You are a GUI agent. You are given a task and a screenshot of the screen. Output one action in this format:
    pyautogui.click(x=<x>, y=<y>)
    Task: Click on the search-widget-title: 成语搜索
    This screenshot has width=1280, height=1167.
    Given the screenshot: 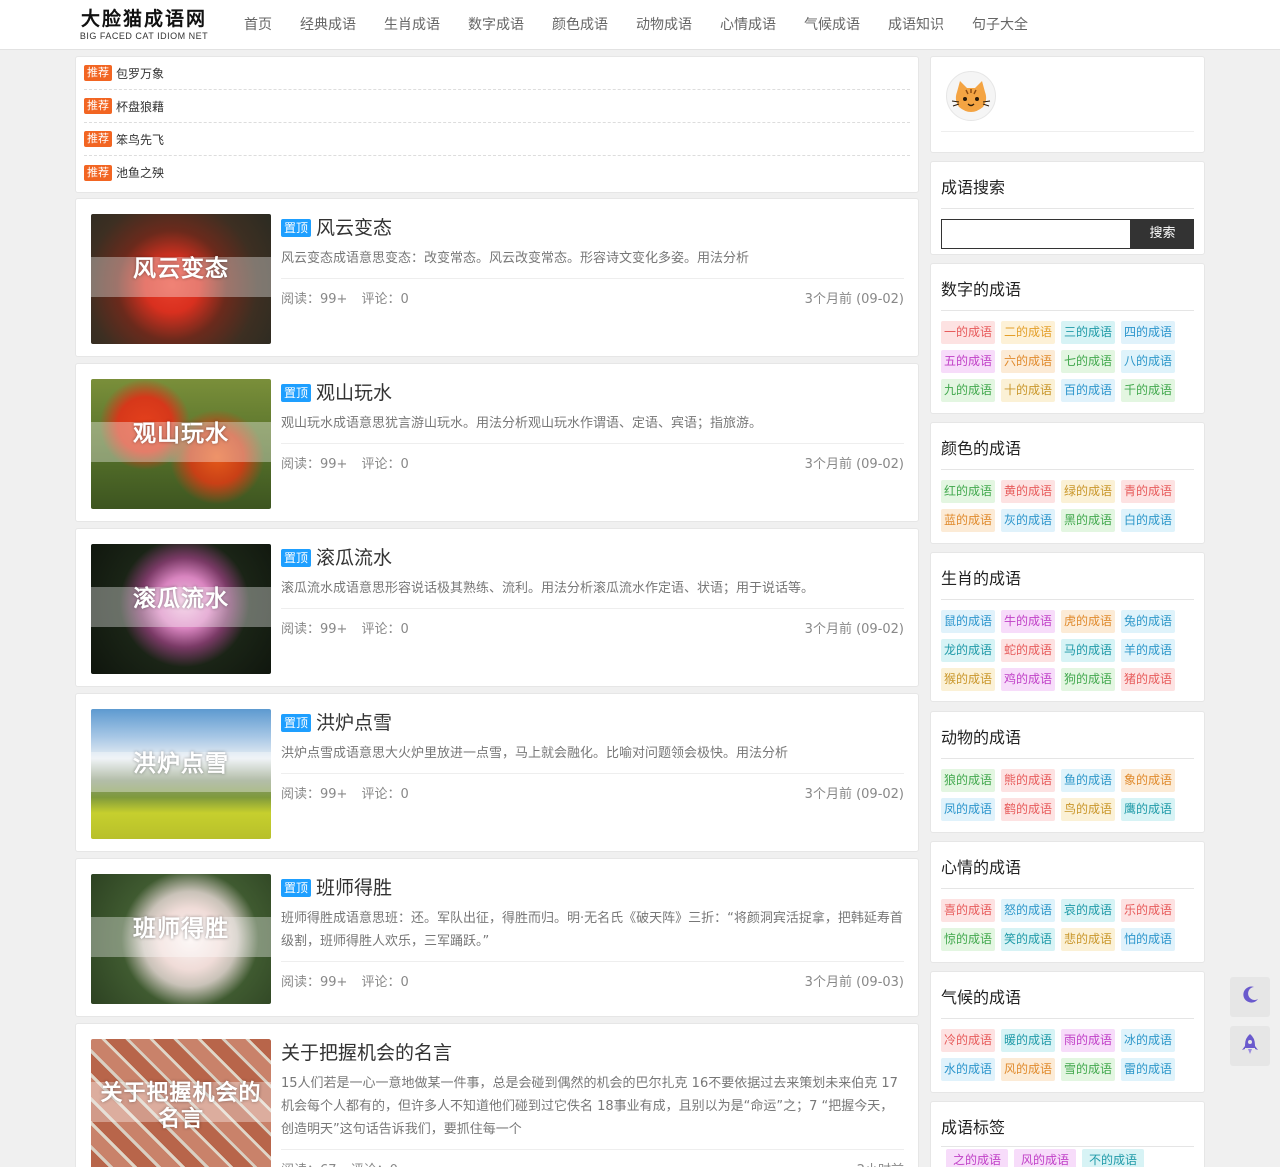 What is the action you would take?
    pyautogui.click(x=1067, y=185)
    